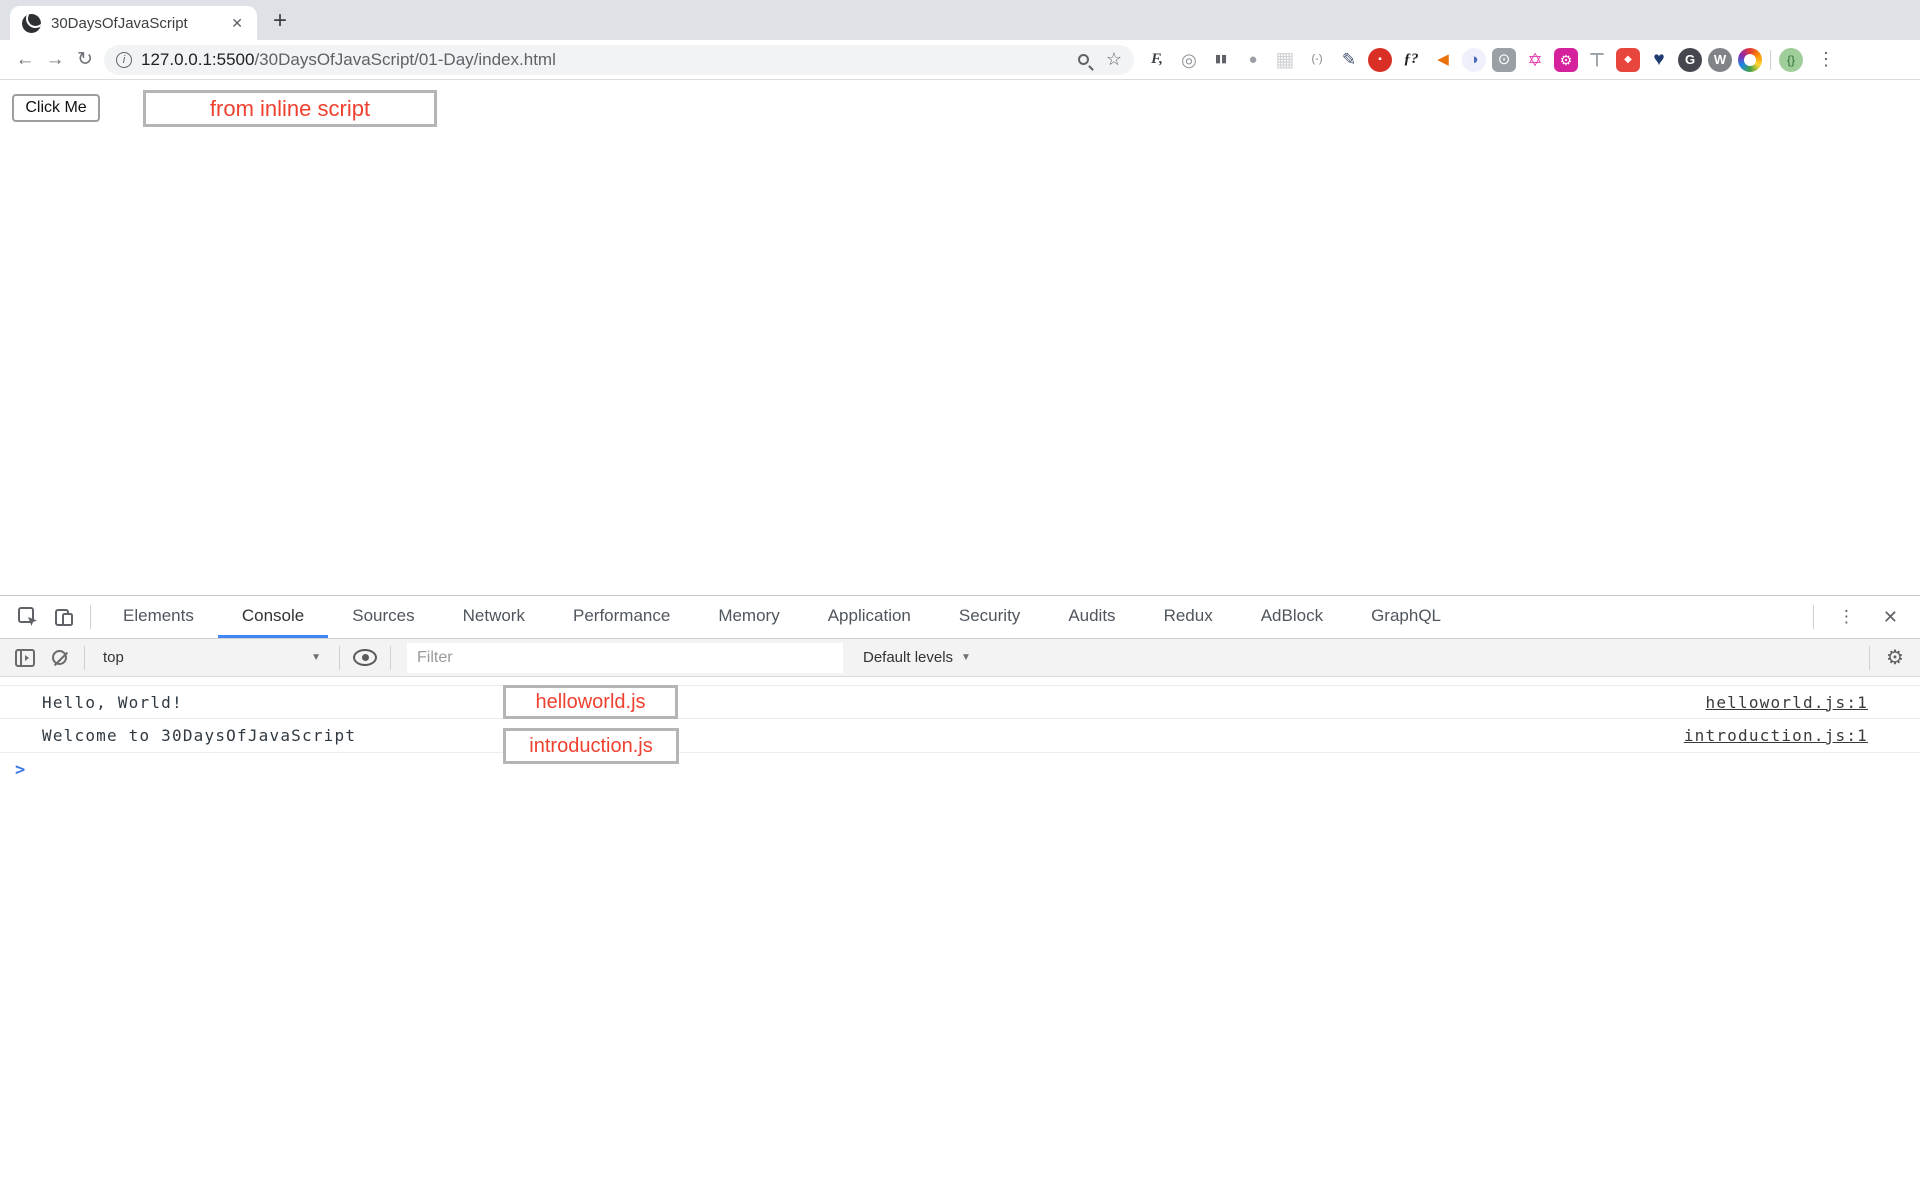 This screenshot has width=1920, height=1200. Describe the element at coordinates (28, 617) in the screenshot. I see `inspect-element-icon` at that location.